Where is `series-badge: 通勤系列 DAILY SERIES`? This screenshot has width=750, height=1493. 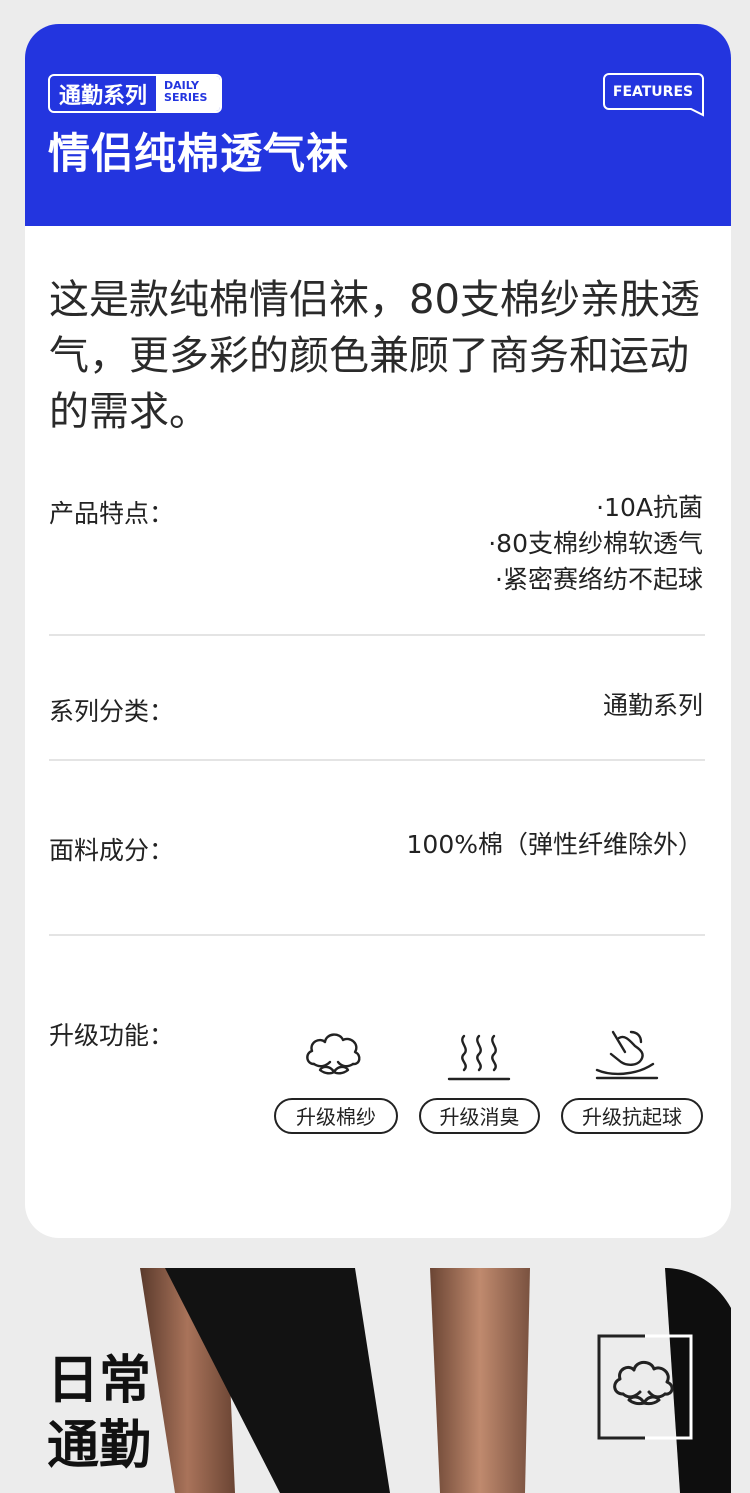 series-badge: 通勤系列 DAILY SERIES is located at coordinates (135, 93).